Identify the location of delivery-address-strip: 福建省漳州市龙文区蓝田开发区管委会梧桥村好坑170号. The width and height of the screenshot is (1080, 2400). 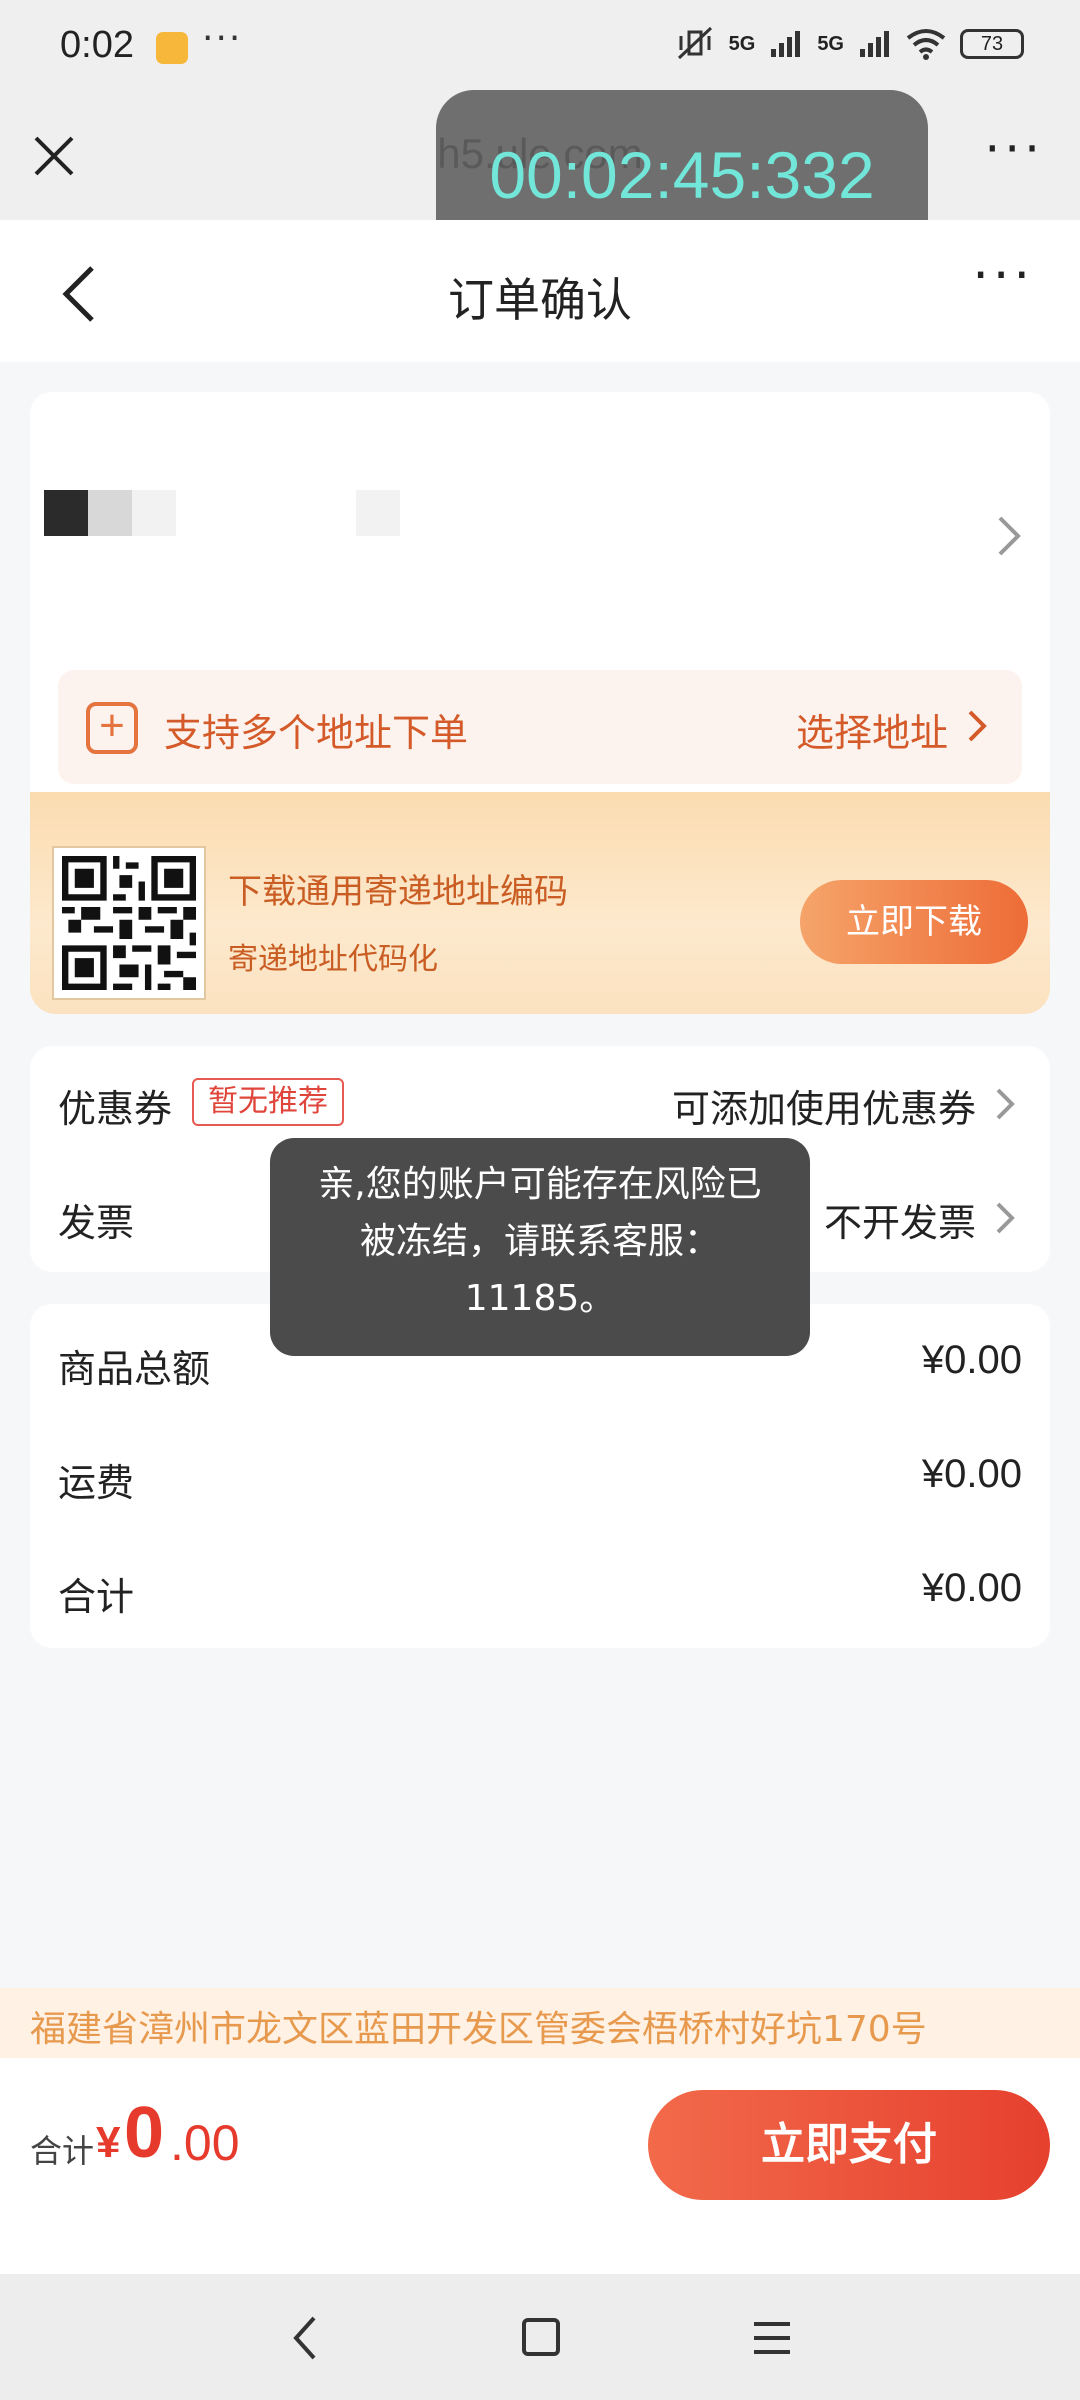
(540, 2023).